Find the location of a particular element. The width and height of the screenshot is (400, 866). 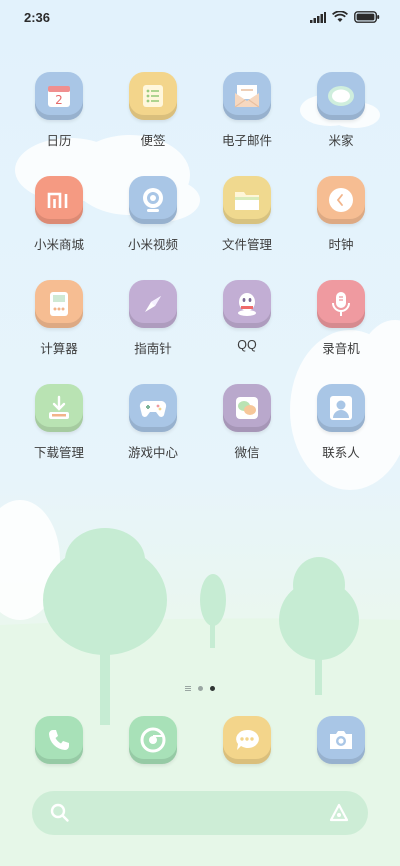

app-label: 电子邮件 is located at coordinates (246, 141).